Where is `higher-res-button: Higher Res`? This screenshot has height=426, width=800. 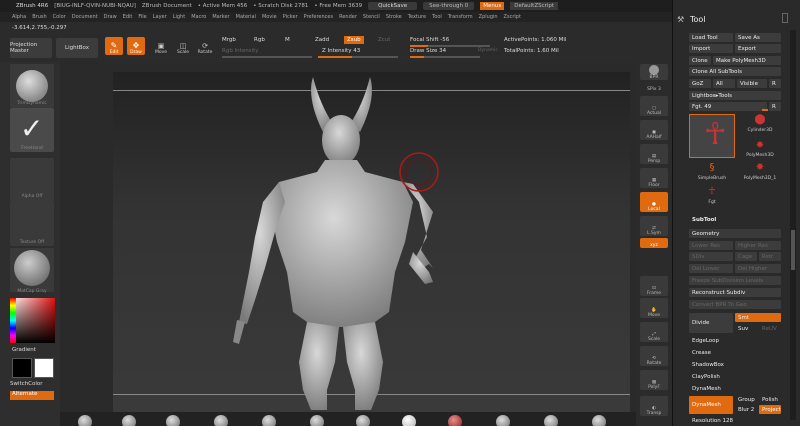
higher-res-button: Higher Res is located at coordinates (758, 245).